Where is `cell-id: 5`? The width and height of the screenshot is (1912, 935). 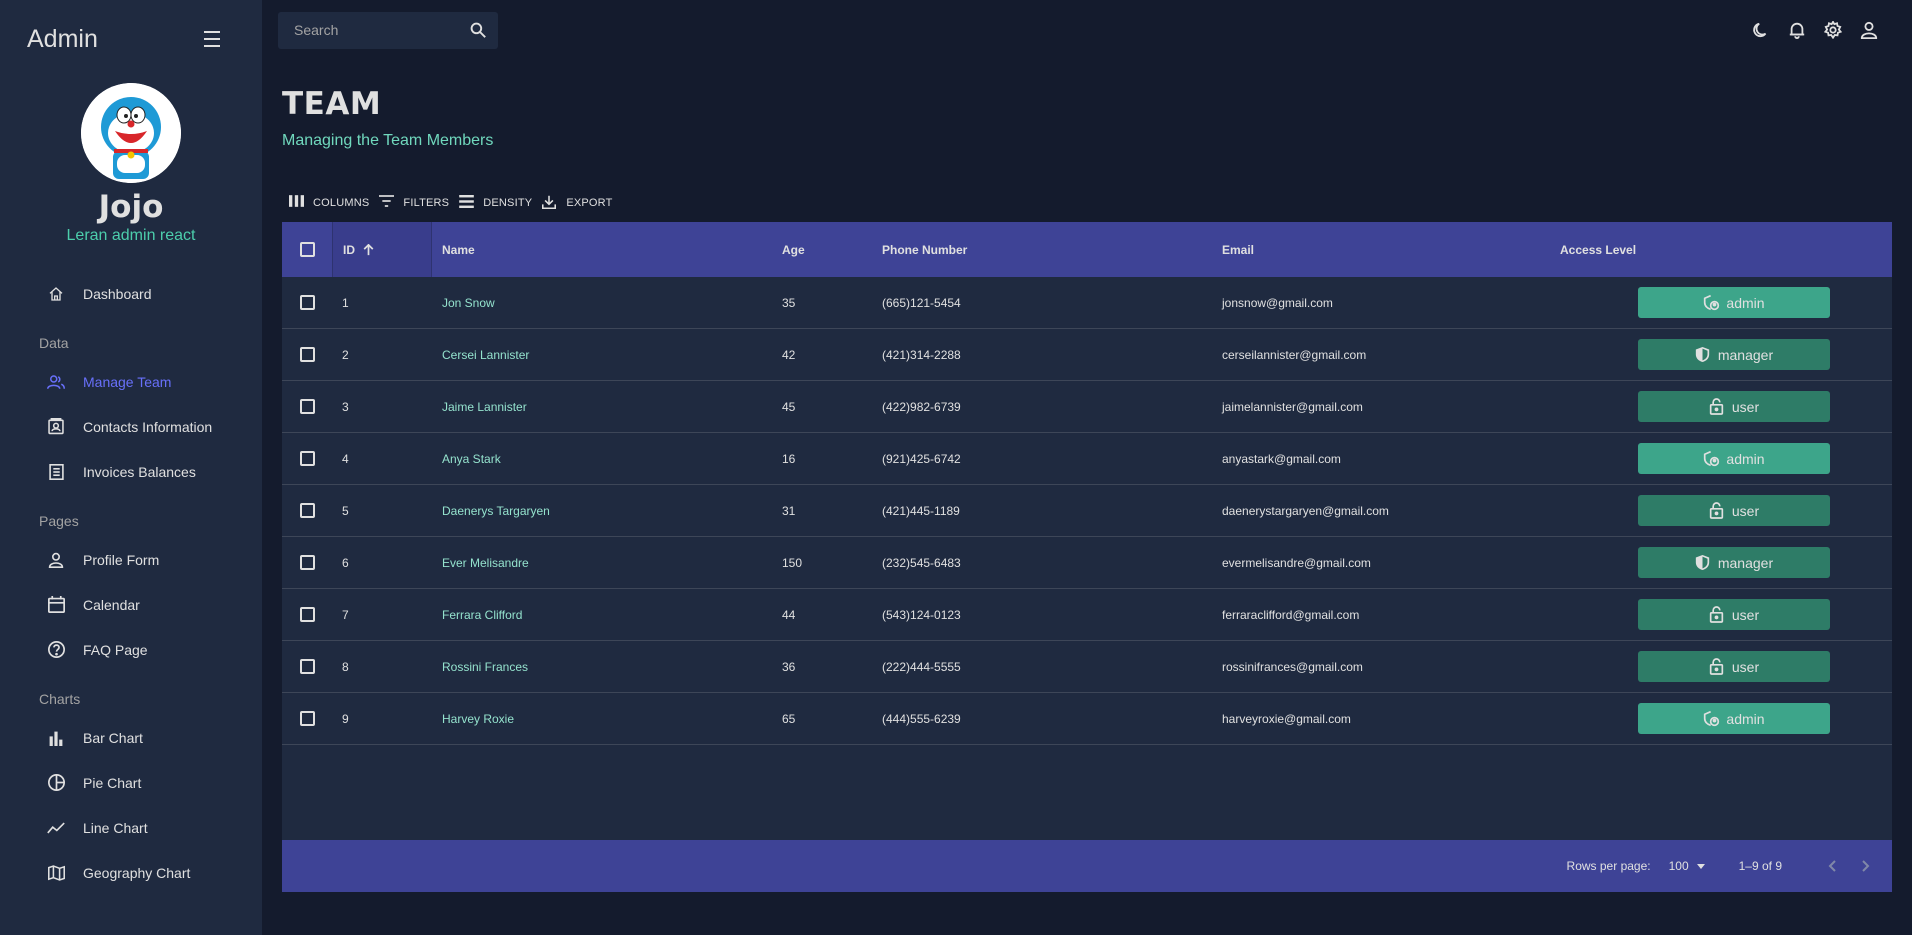 cell-id: 5 is located at coordinates (345, 510).